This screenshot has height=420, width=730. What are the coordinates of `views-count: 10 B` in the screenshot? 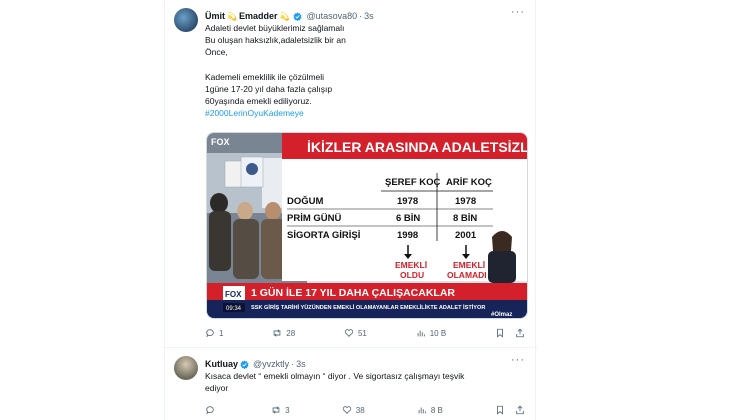 It's located at (438, 333).